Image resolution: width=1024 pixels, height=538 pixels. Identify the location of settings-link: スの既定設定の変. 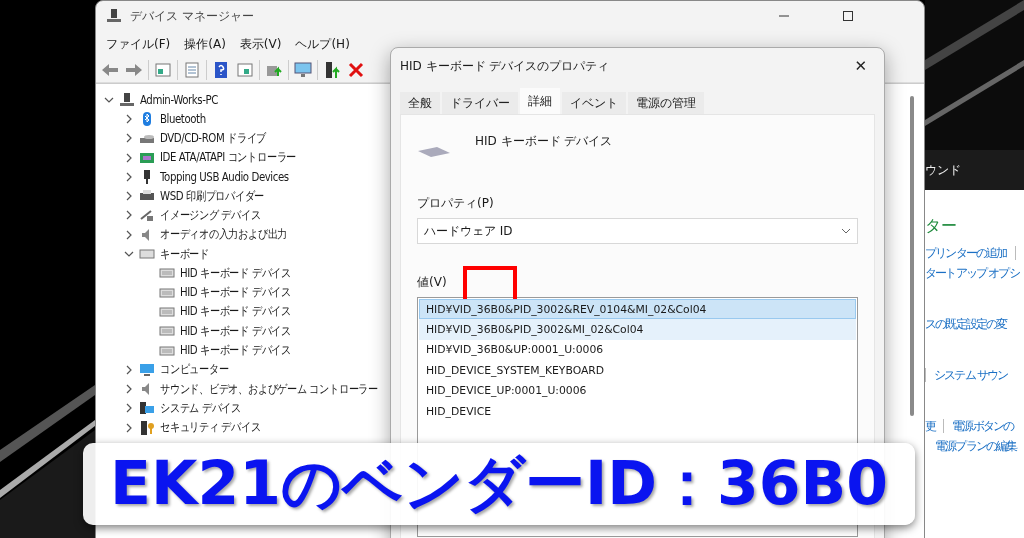
(966, 324).